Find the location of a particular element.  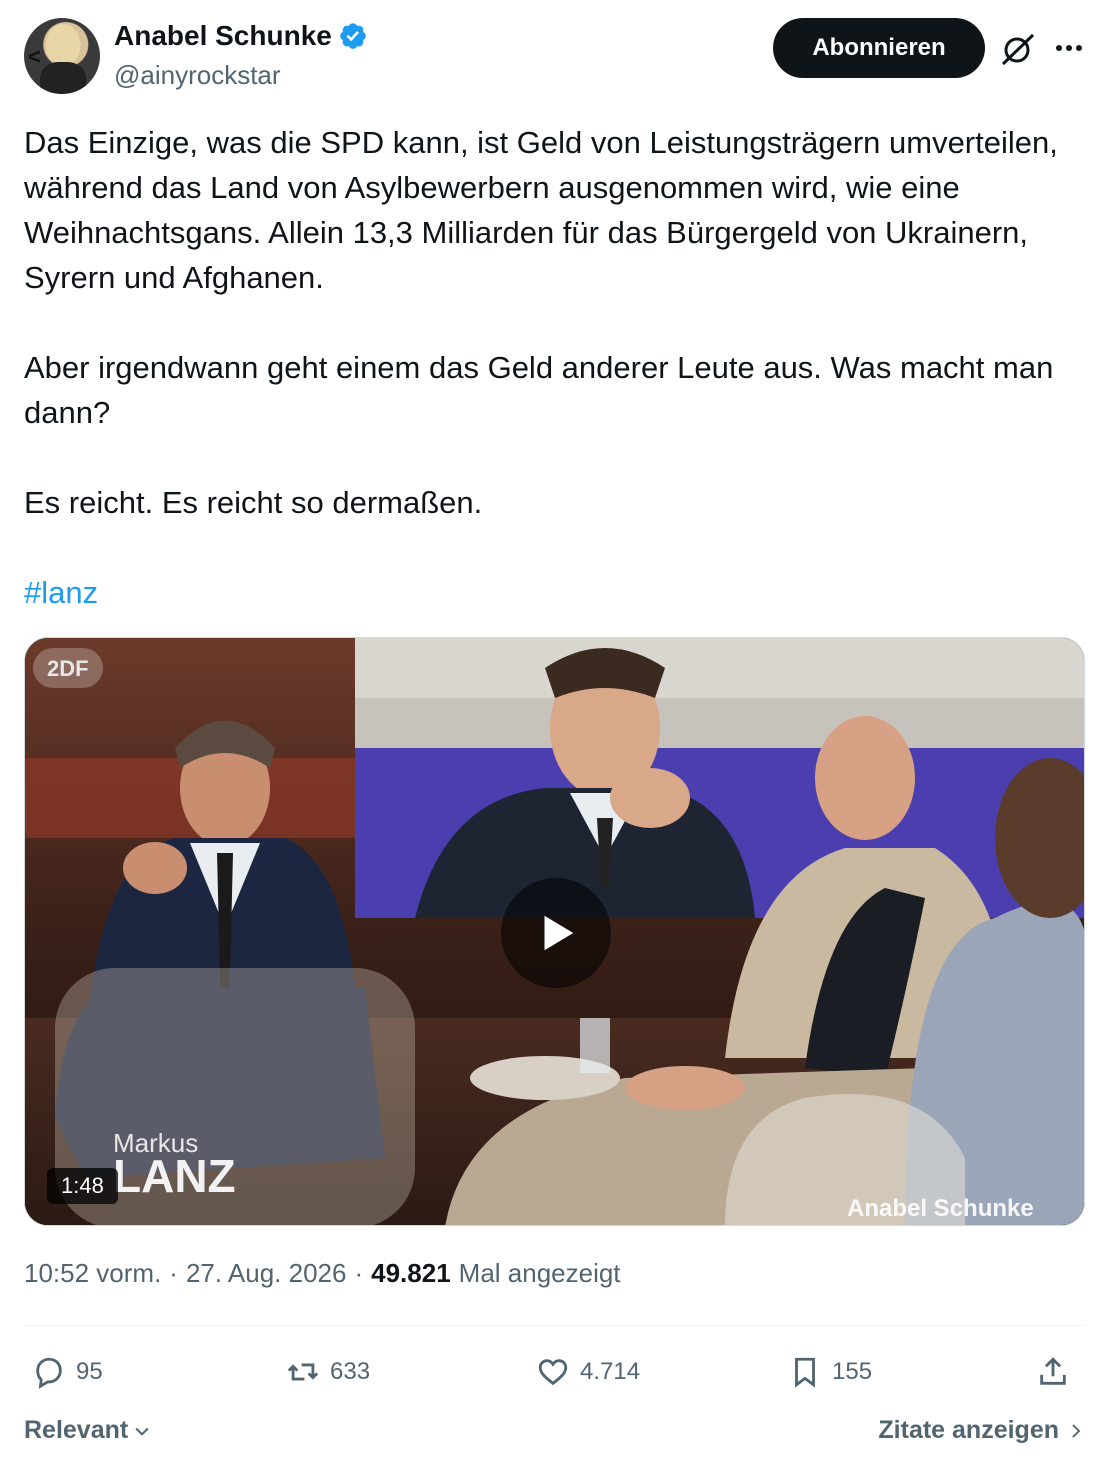

follow-button: Abonnieren is located at coordinates (879, 48).